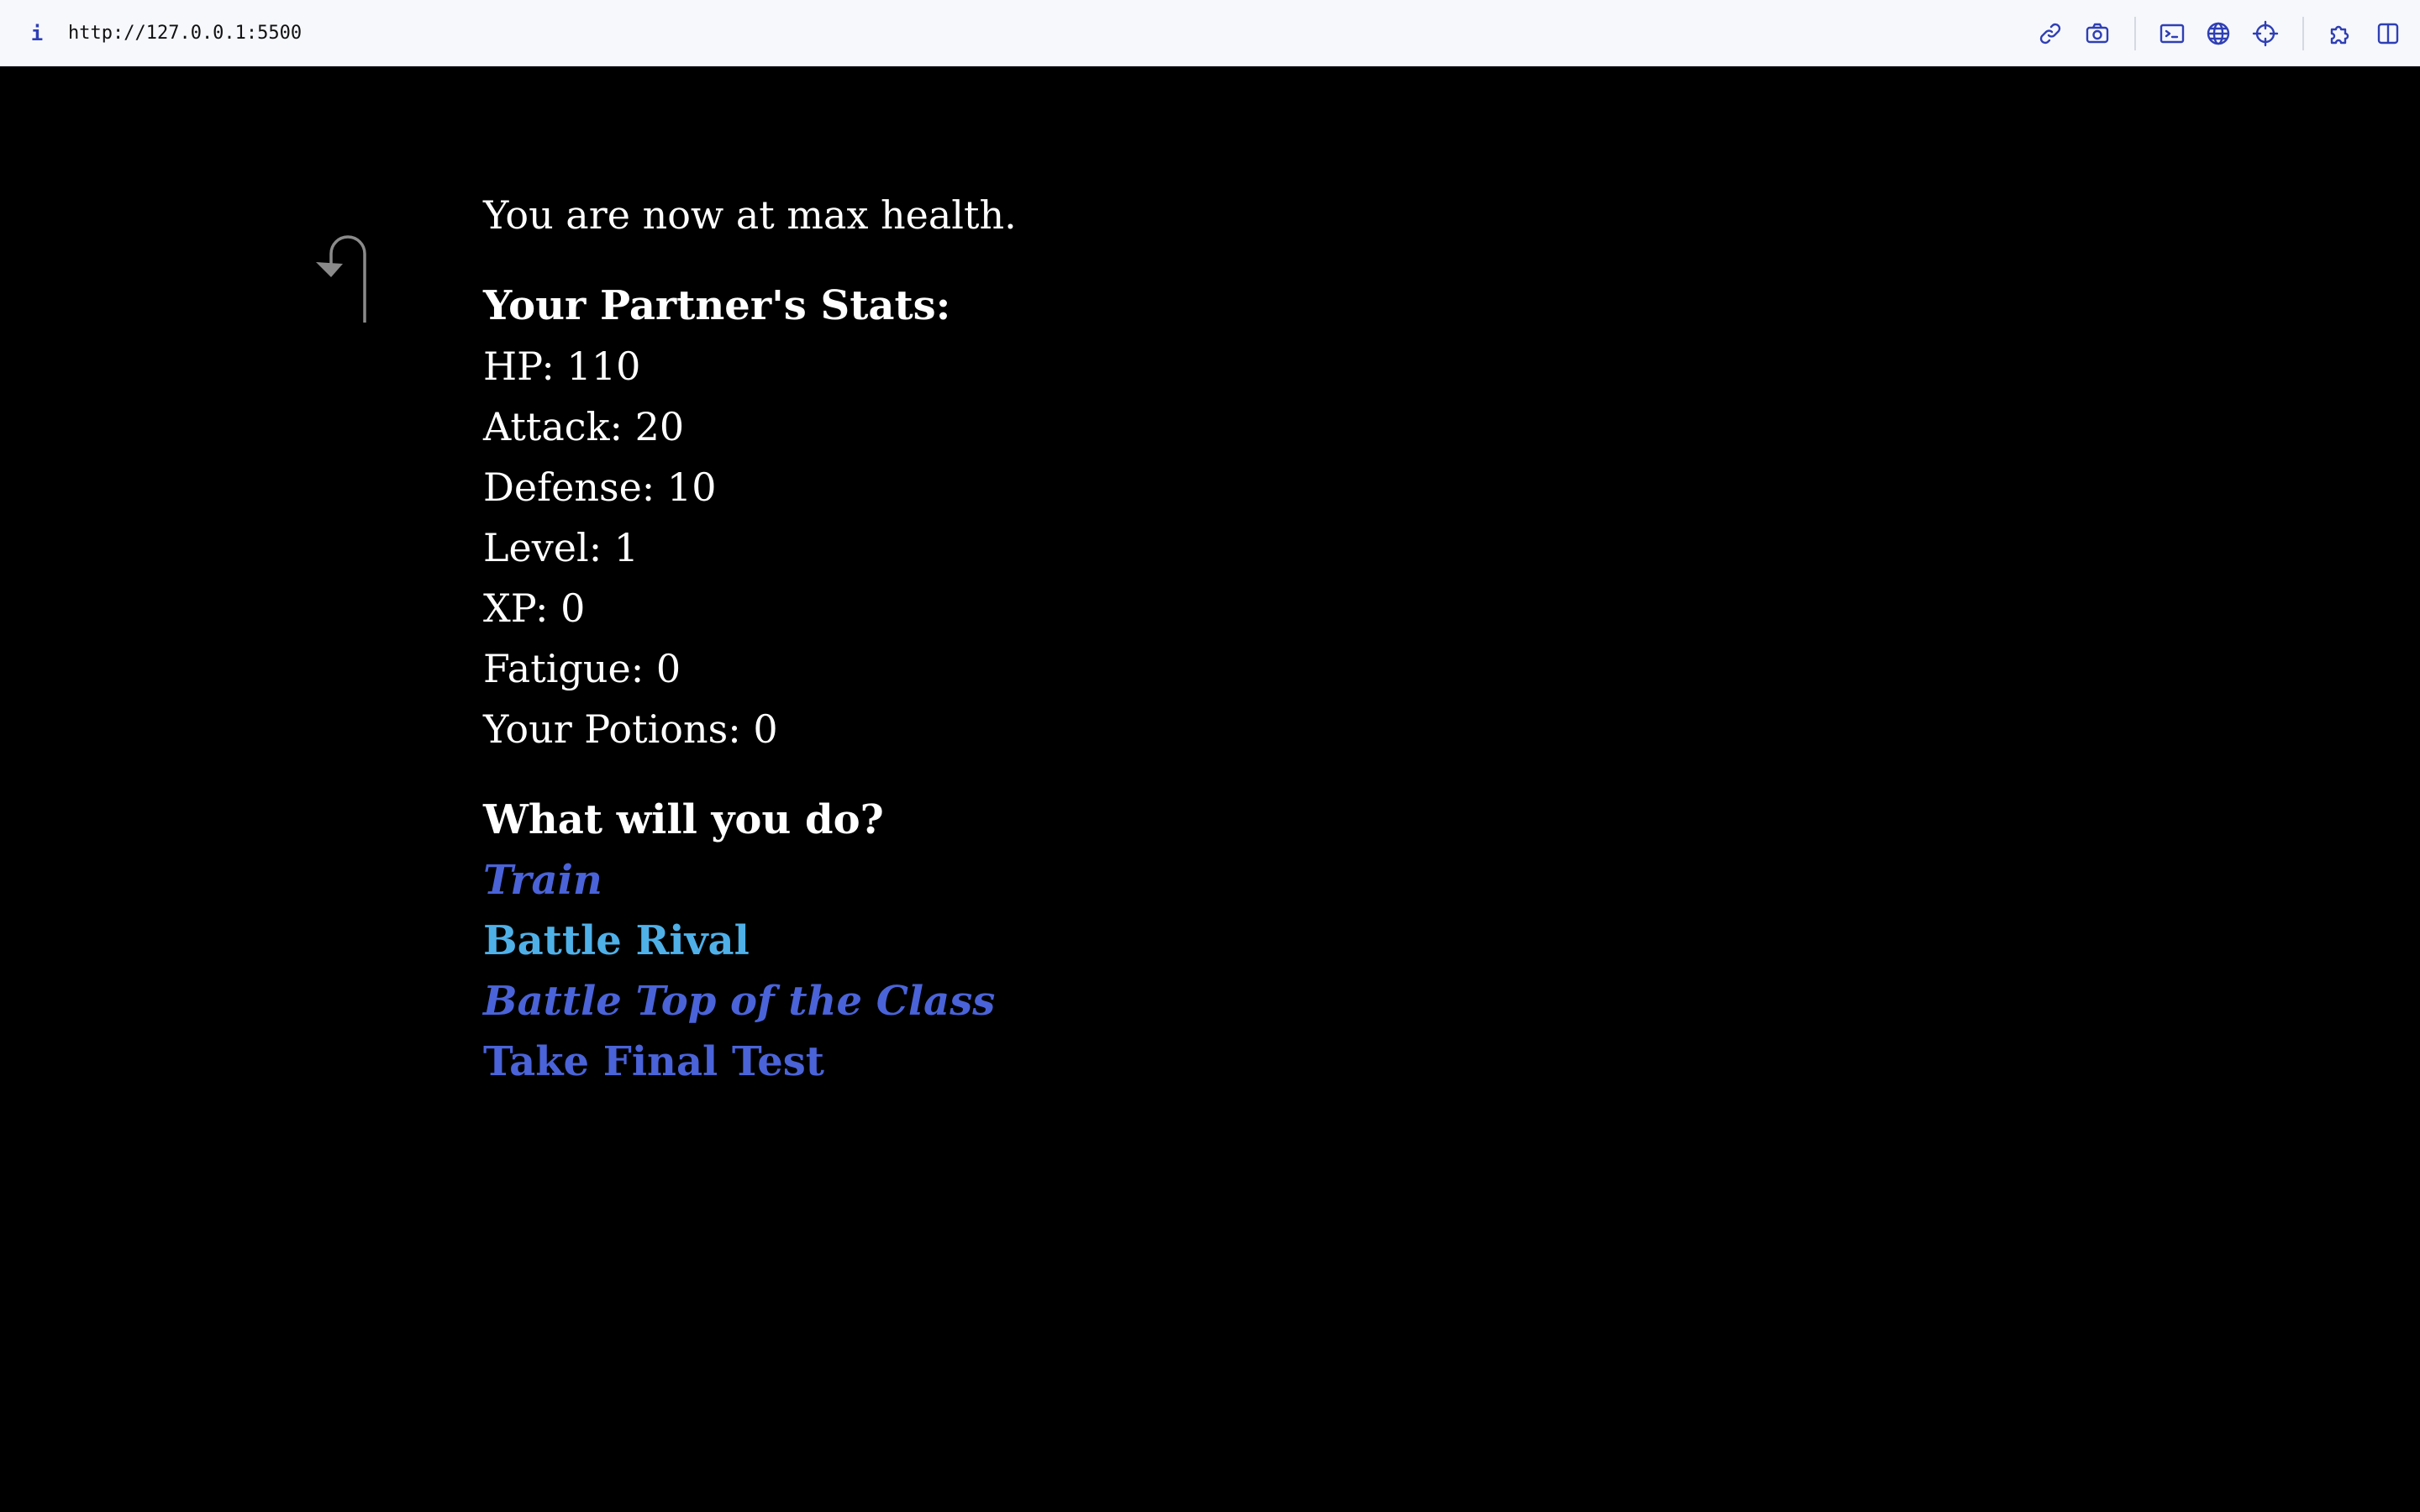  Describe the element at coordinates (1072, 941) in the screenshot. I see `battle-rival-link: Battle Rival` at that location.